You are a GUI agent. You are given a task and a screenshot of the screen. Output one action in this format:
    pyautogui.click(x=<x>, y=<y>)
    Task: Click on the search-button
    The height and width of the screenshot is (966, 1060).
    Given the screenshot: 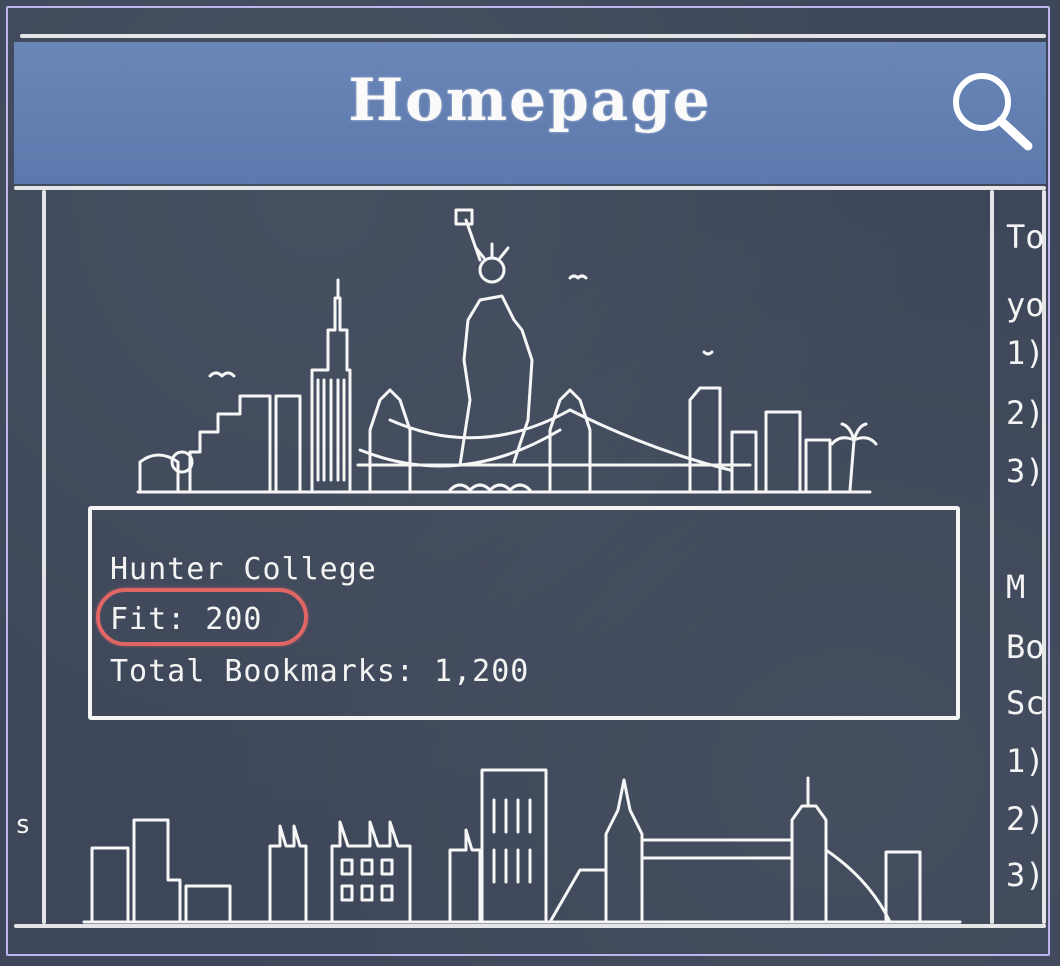 What is the action you would take?
    pyautogui.click(x=993, y=113)
    